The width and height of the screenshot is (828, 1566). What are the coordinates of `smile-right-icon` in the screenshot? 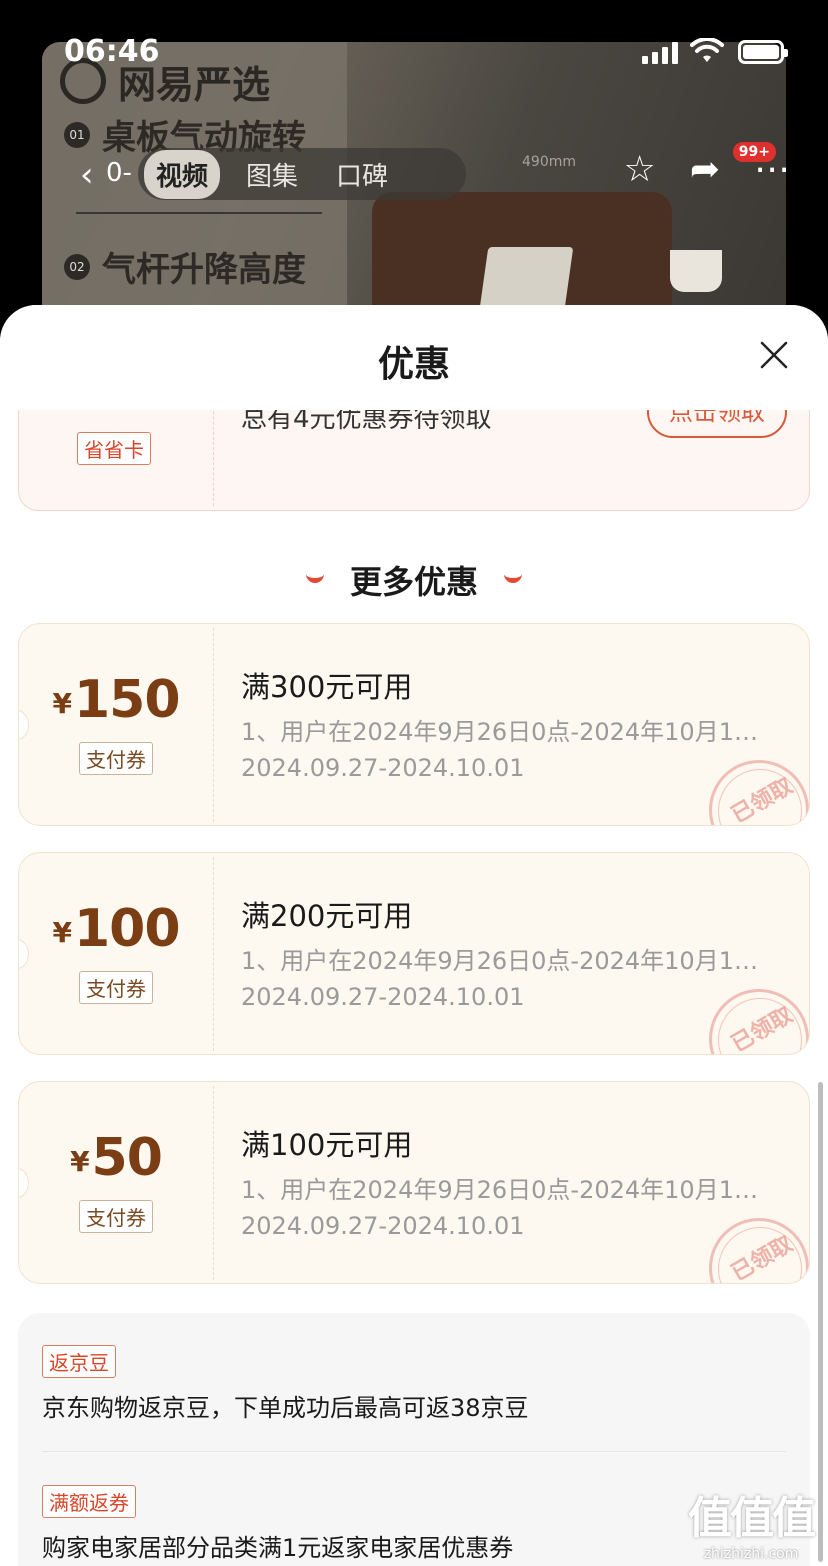 It's located at (513, 578).